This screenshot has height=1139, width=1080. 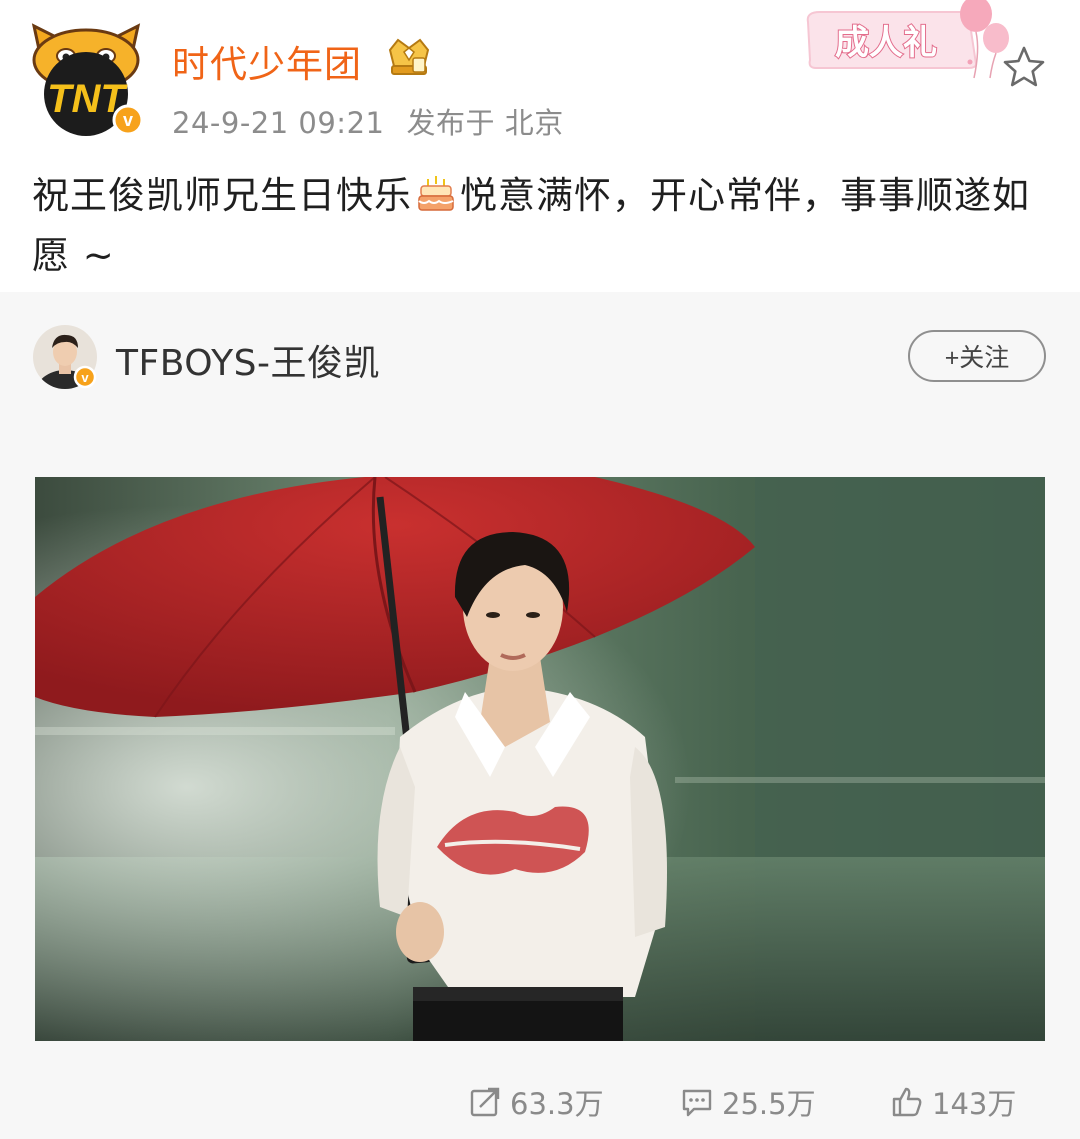 What do you see at coordinates (907, 1102) in the screenshot?
I see `thumbs-up-icon` at bounding box center [907, 1102].